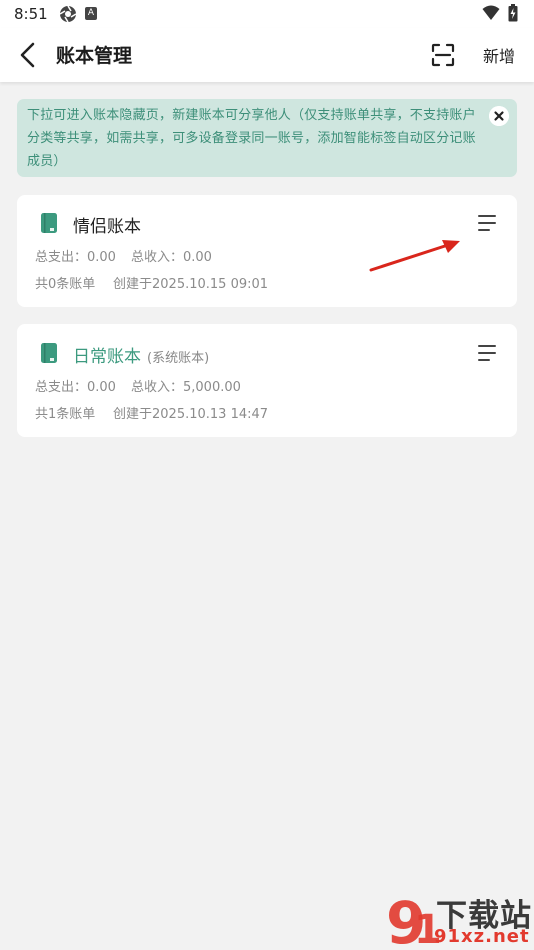 The height and width of the screenshot is (950, 534). Describe the element at coordinates (186, 387) in the screenshot. I see `total-income: 总收入：5,000.00` at that location.